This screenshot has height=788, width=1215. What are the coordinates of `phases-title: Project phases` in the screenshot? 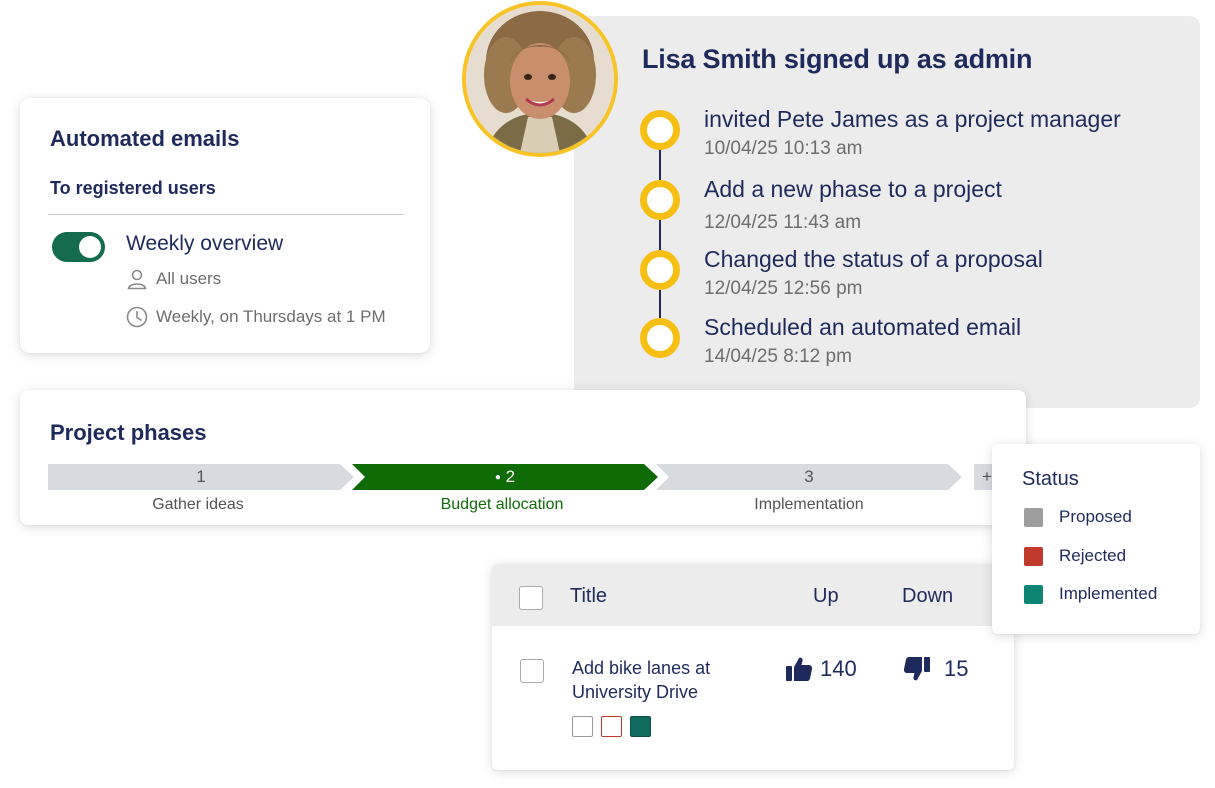 It's located at (128, 432).